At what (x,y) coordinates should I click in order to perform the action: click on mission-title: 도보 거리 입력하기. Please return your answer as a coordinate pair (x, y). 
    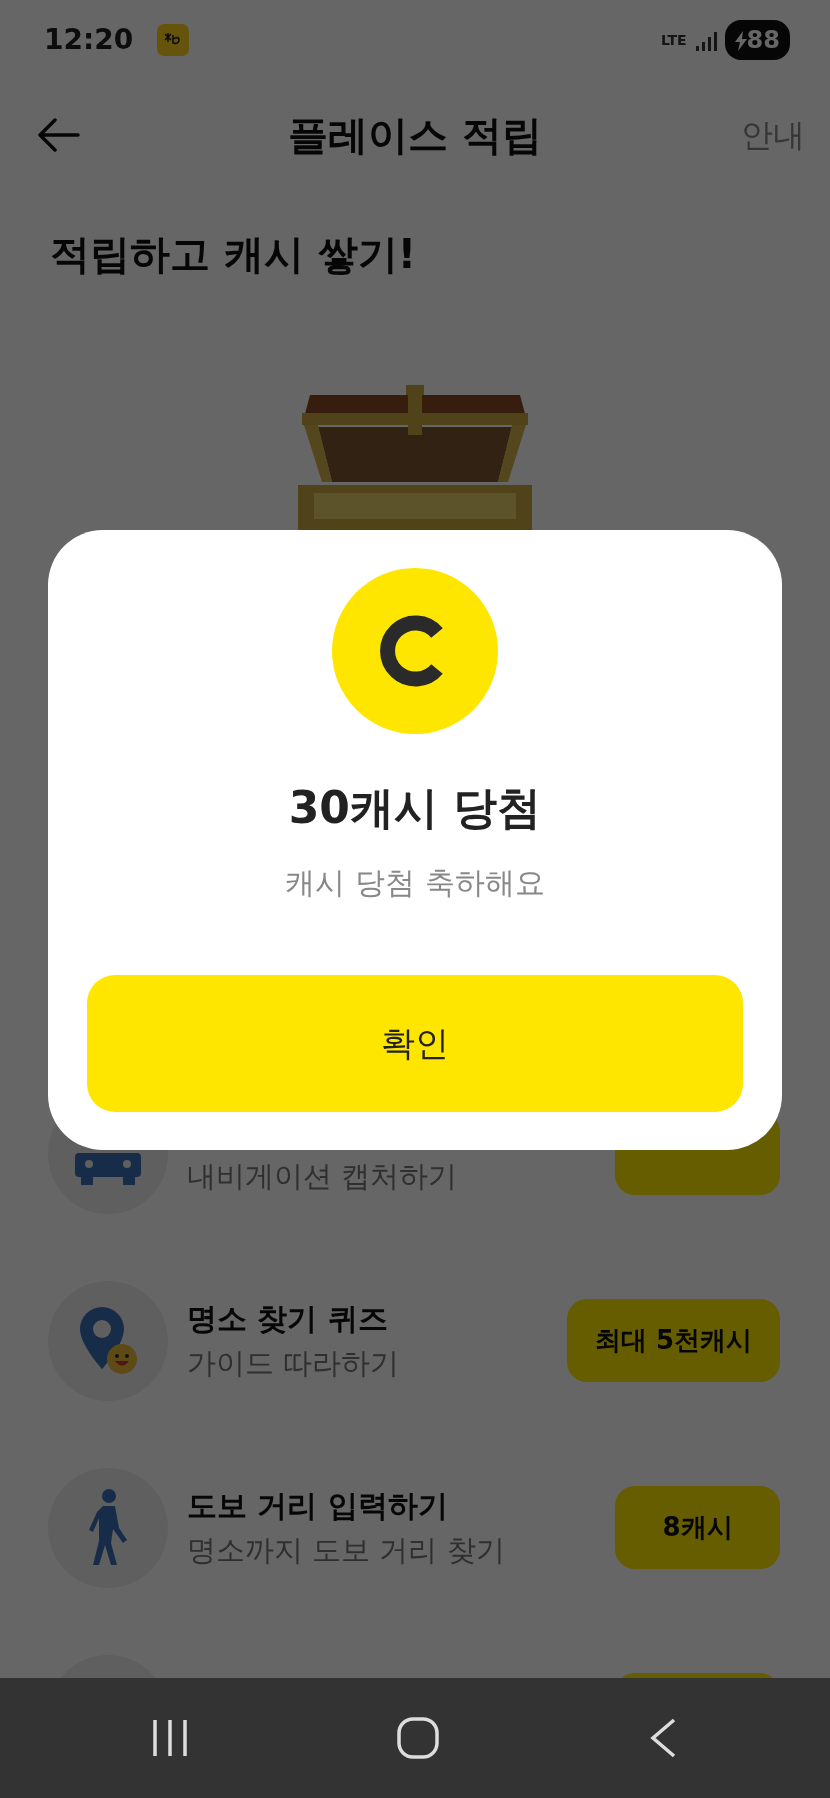
    Looking at the image, I should click on (318, 1505).